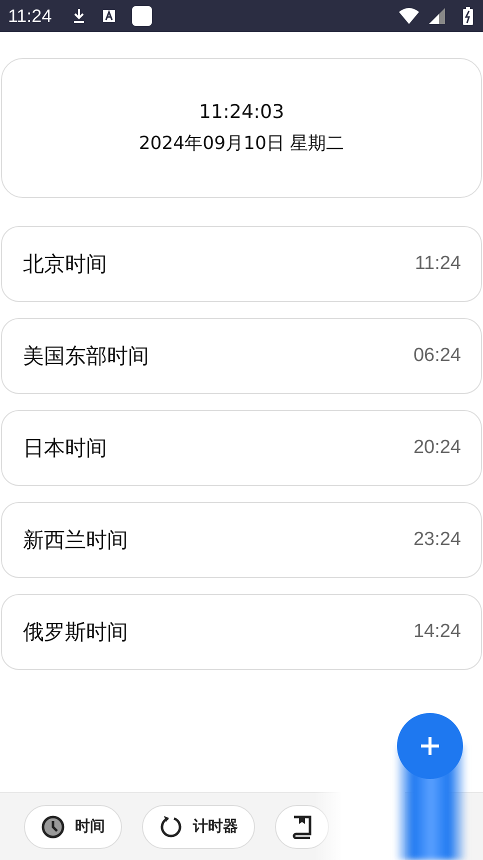  I want to click on zone-time: 11:24, so click(437, 264).